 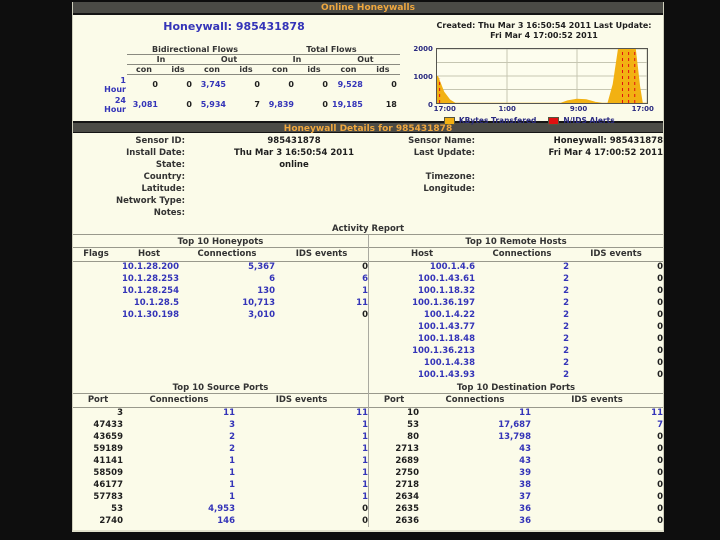 I want to click on connections-link: 39, so click(x=475, y=473).